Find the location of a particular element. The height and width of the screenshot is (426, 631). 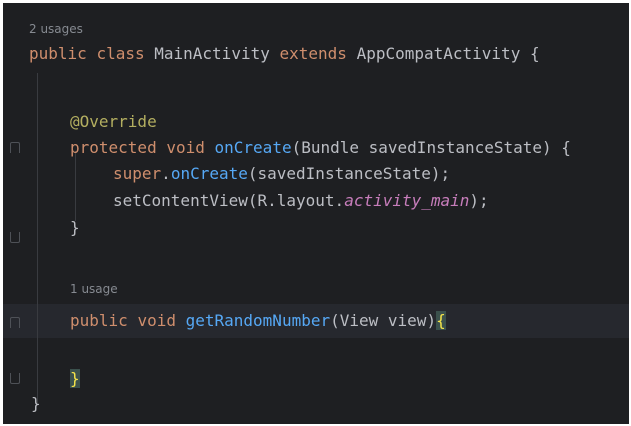

method-params: (Bundle savedInstanceState) { is located at coordinates (431, 147).